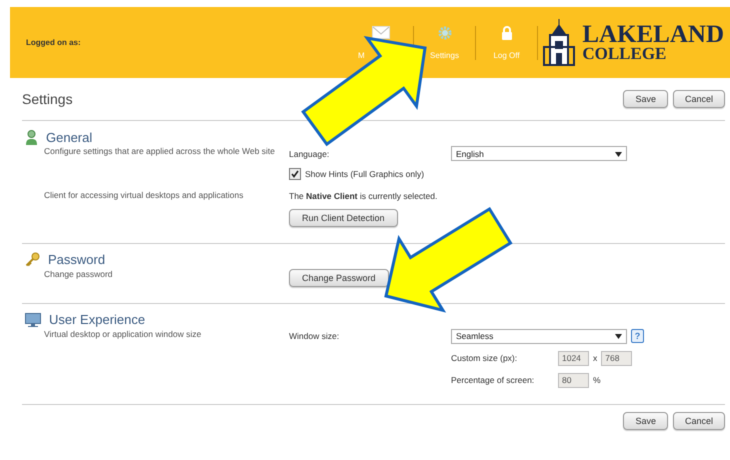 This screenshot has width=730, height=460. I want to click on logo-subtitle: COLLEGE, so click(625, 54).